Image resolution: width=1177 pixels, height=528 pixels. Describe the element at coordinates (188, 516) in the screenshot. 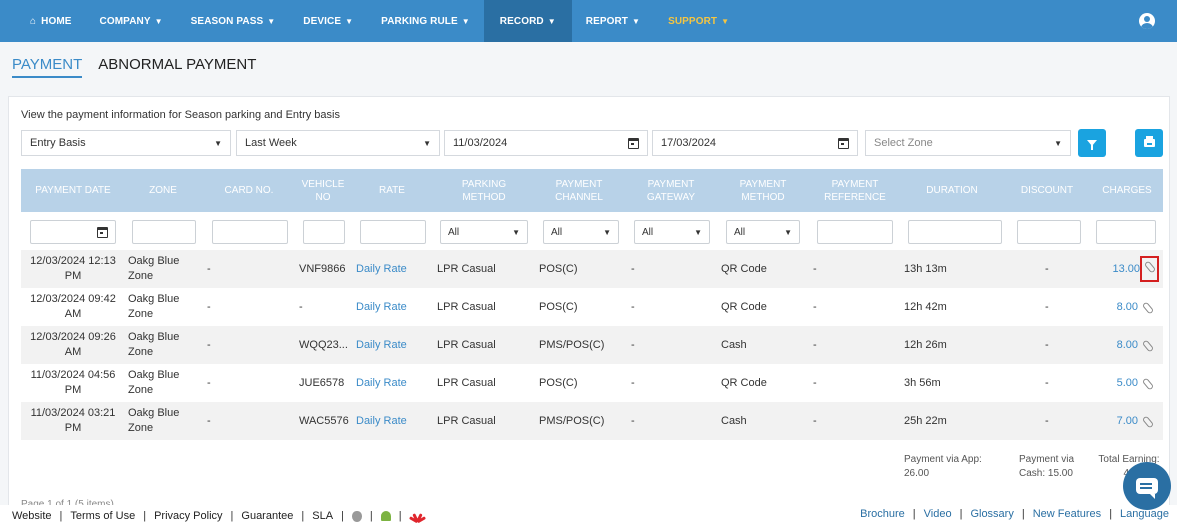

I see `footer-privacy: Privacy Policy` at that location.